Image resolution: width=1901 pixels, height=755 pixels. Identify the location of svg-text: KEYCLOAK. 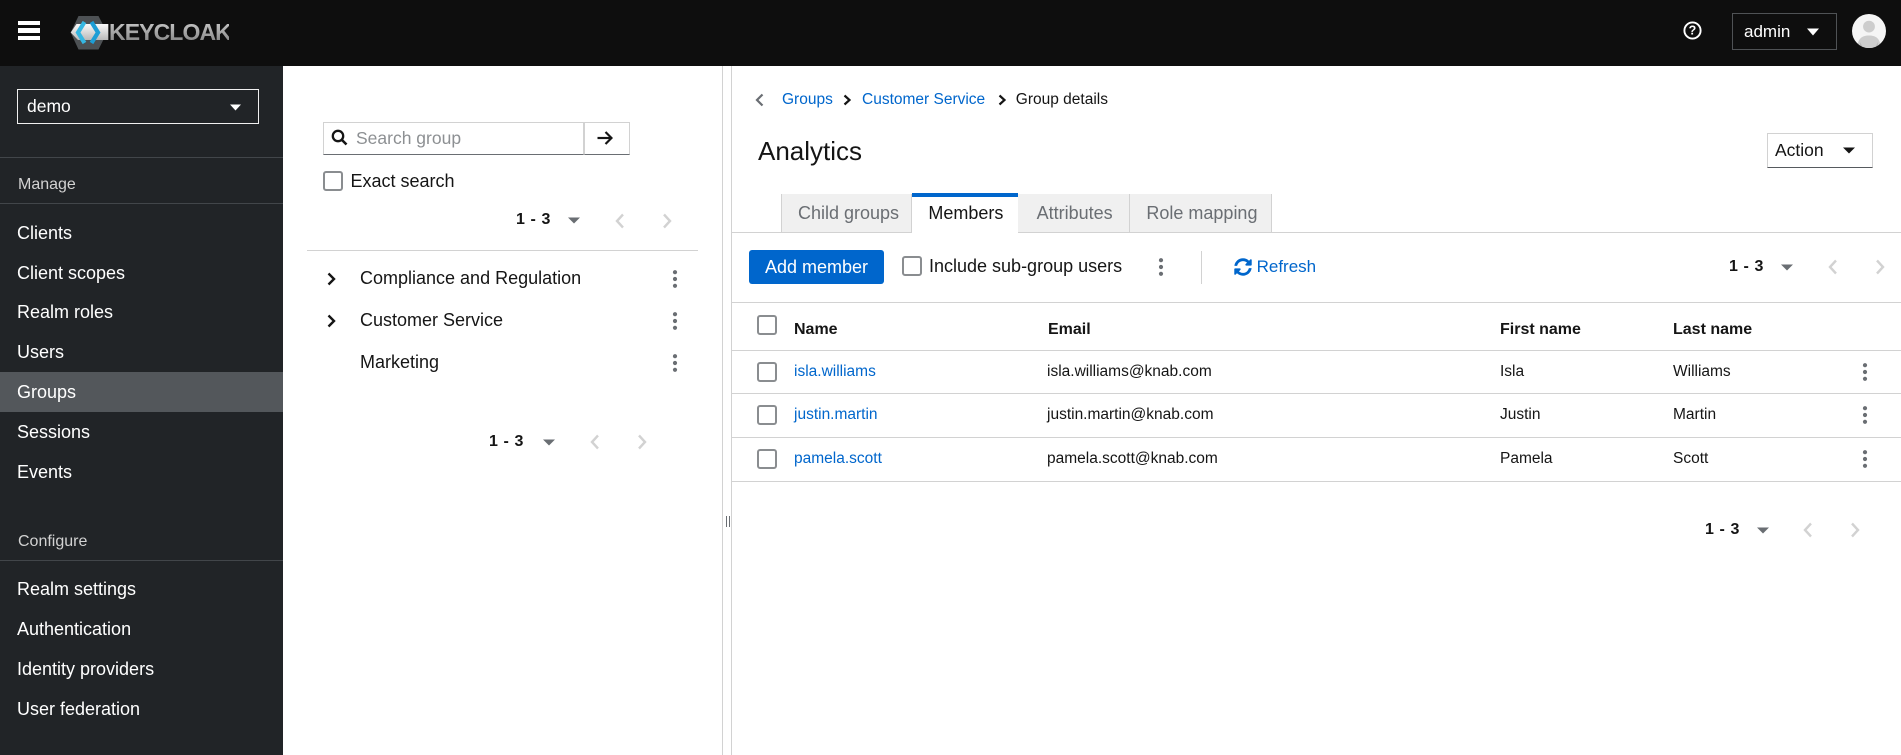
(169, 32).